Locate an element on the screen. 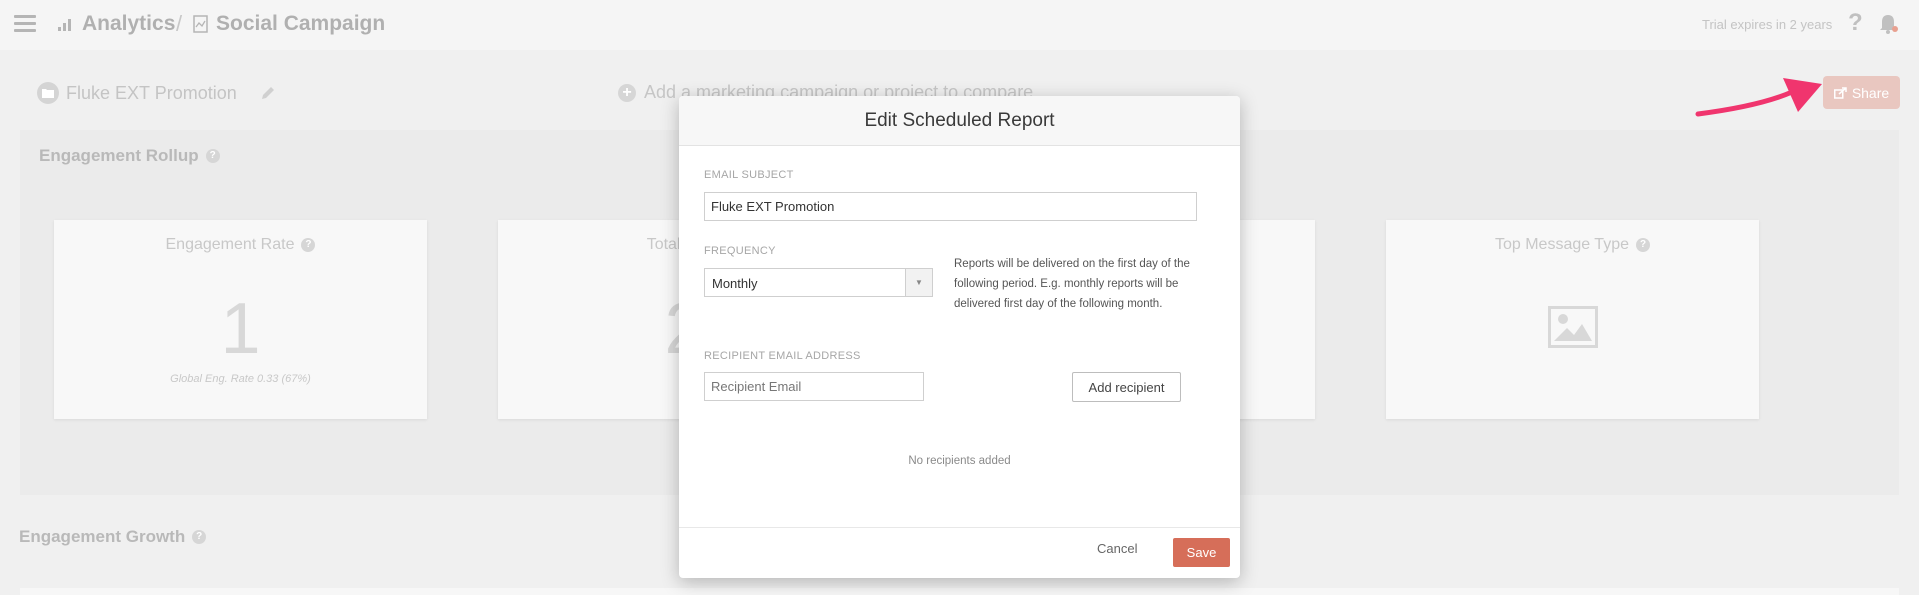 Image resolution: width=1919 pixels, height=595 pixels. share-label: Share is located at coordinates (1870, 92).